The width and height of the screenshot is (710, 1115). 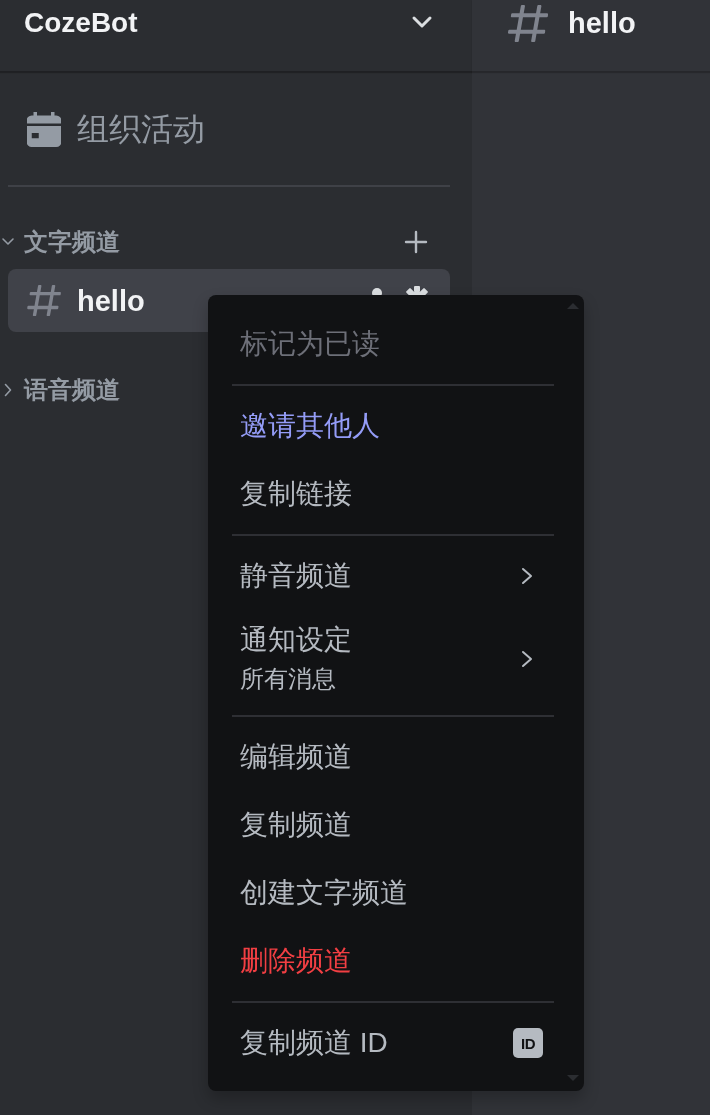 I want to click on server-name: CozeBot, so click(x=81, y=23).